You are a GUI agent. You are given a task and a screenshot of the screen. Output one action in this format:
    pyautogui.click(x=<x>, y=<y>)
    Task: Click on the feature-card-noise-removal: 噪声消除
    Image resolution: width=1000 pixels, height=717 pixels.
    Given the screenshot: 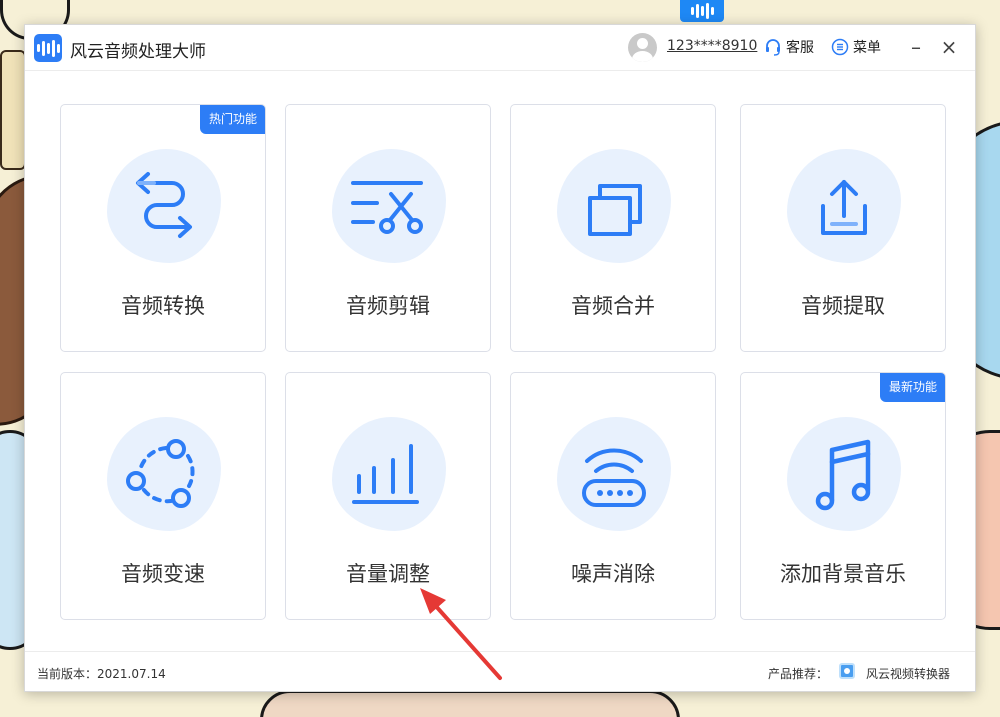 What is the action you would take?
    pyautogui.click(x=613, y=496)
    